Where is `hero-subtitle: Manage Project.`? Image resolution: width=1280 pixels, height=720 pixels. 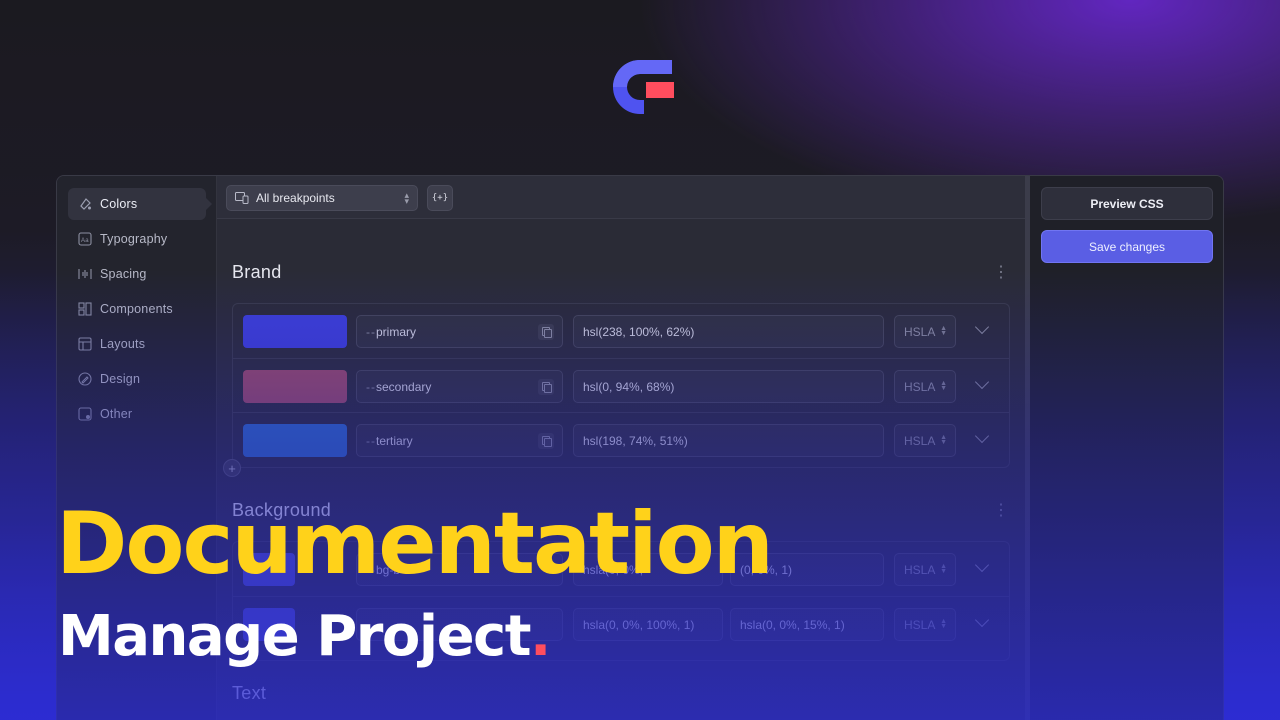 hero-subtitle: Manage Project. is located at coordinates (304, 637).